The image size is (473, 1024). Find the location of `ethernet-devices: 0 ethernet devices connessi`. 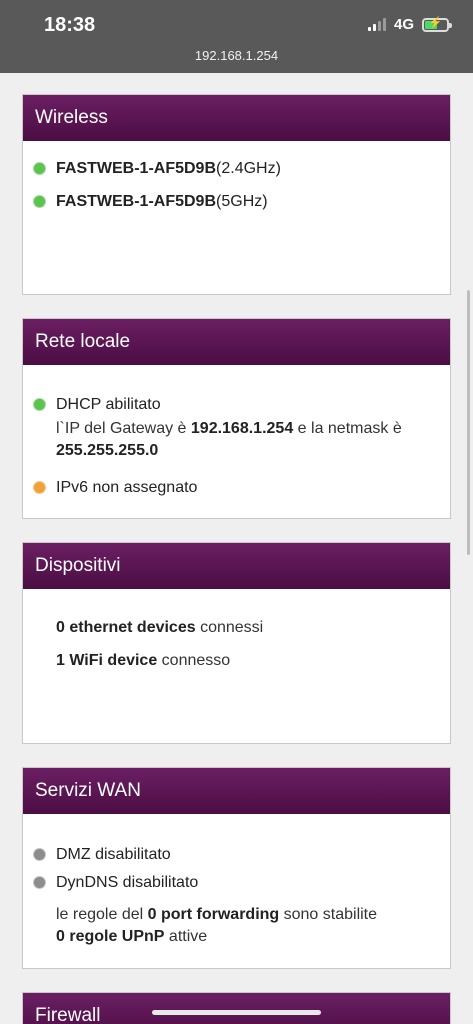

ethernet-devices: 0 ethernet devices connessi is located at coordinates (236, 628).